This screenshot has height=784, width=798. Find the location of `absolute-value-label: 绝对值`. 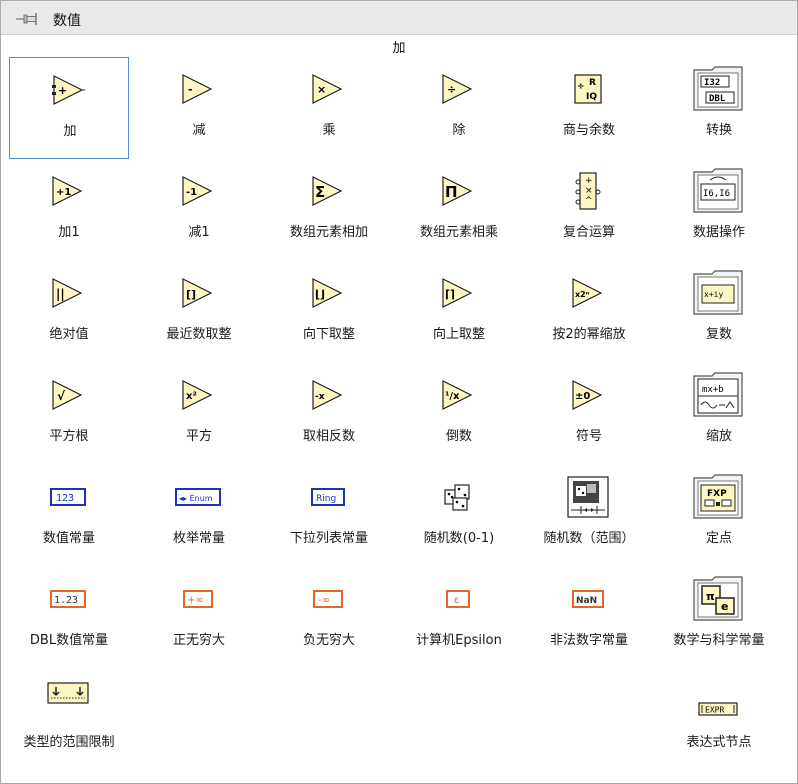

absolute-value-label: 绝对值 is located at coordinates (69, 334).